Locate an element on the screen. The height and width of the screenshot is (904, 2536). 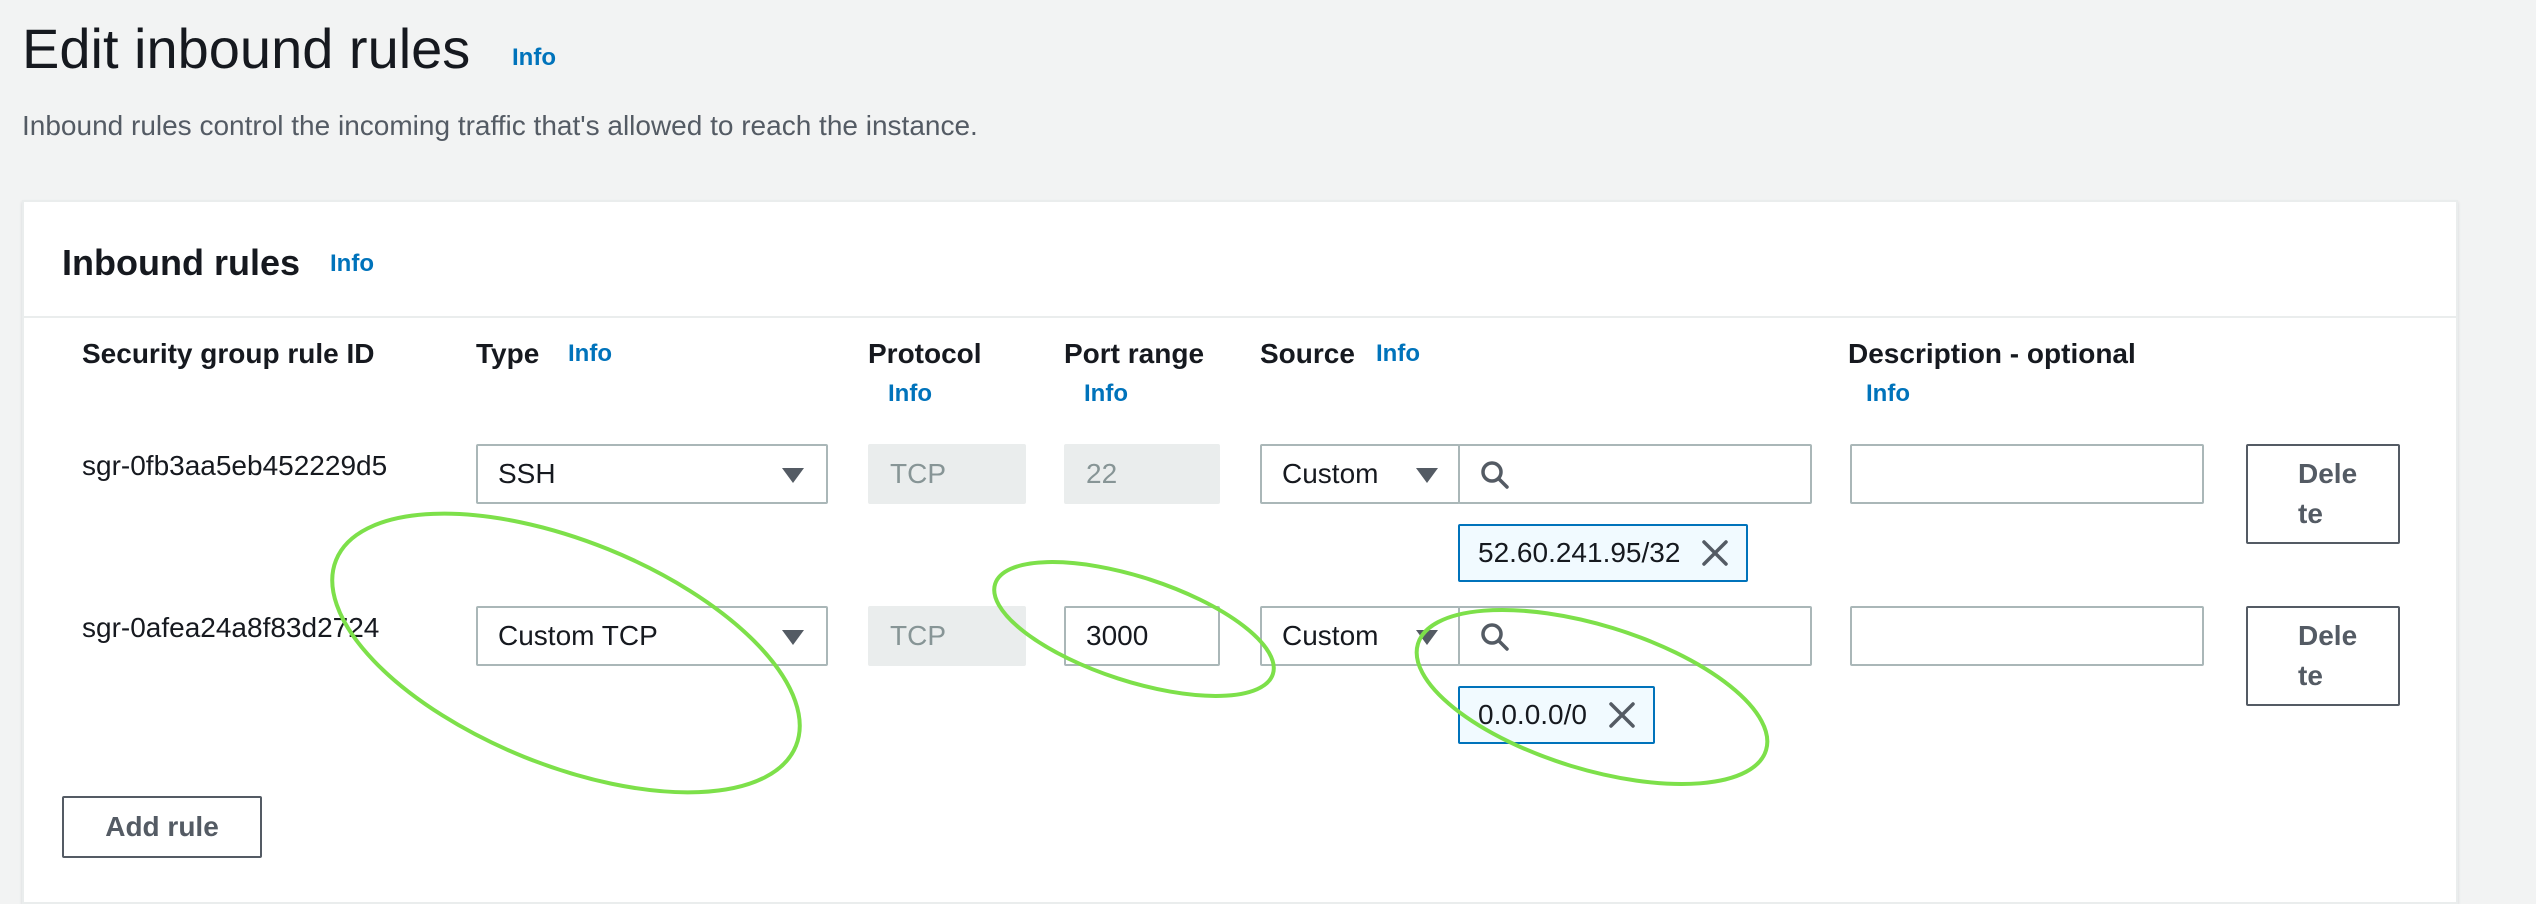
port-range-value: 22 is located at coordinates (1102, 473).